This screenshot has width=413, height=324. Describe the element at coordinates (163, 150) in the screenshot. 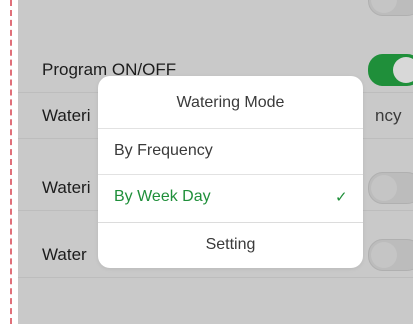

I see `option-label: By Frequency` at that location.